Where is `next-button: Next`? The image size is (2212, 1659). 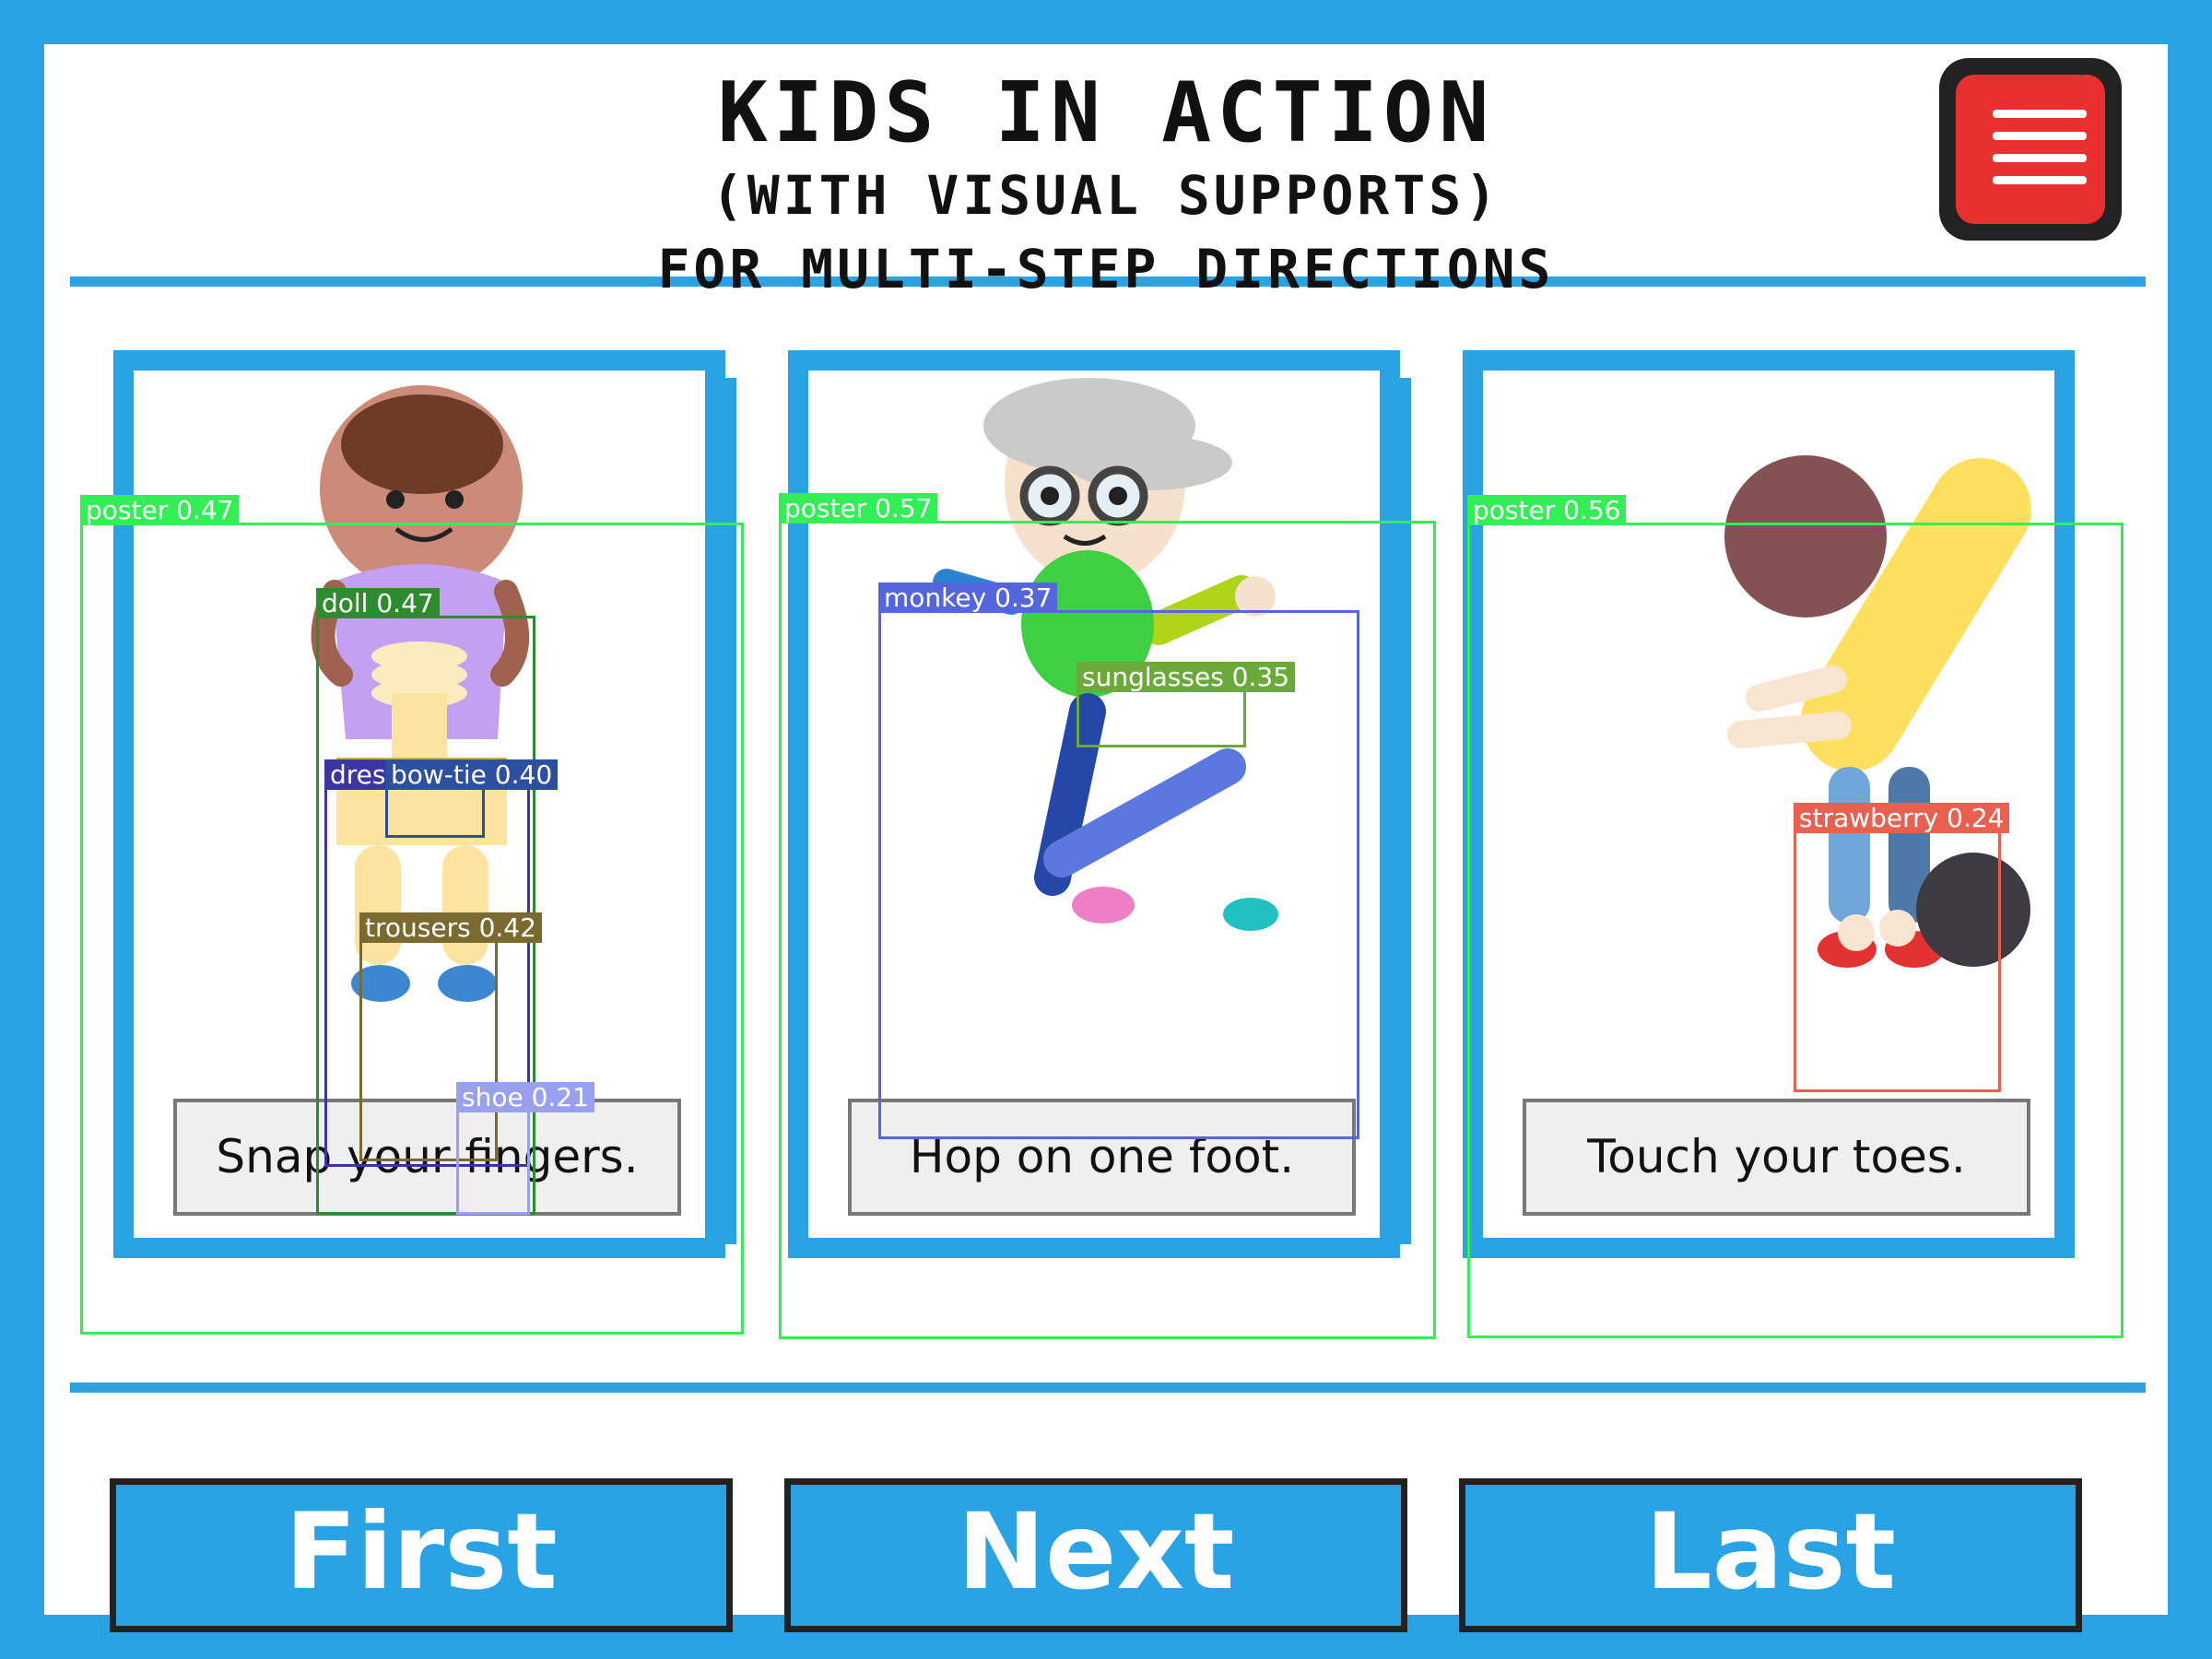 next-button: Next is located at coordinates (1095, 1555).